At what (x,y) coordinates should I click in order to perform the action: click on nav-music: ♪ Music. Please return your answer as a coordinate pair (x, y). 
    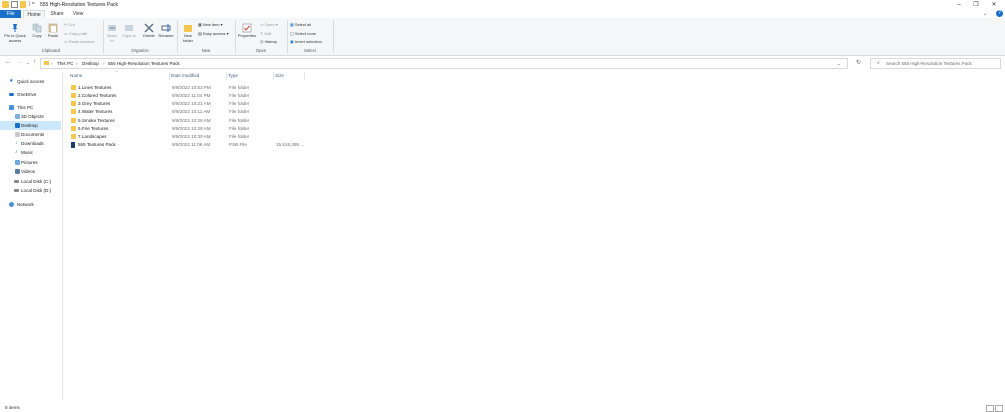
    Looking at the image, I should click on (30, 152).